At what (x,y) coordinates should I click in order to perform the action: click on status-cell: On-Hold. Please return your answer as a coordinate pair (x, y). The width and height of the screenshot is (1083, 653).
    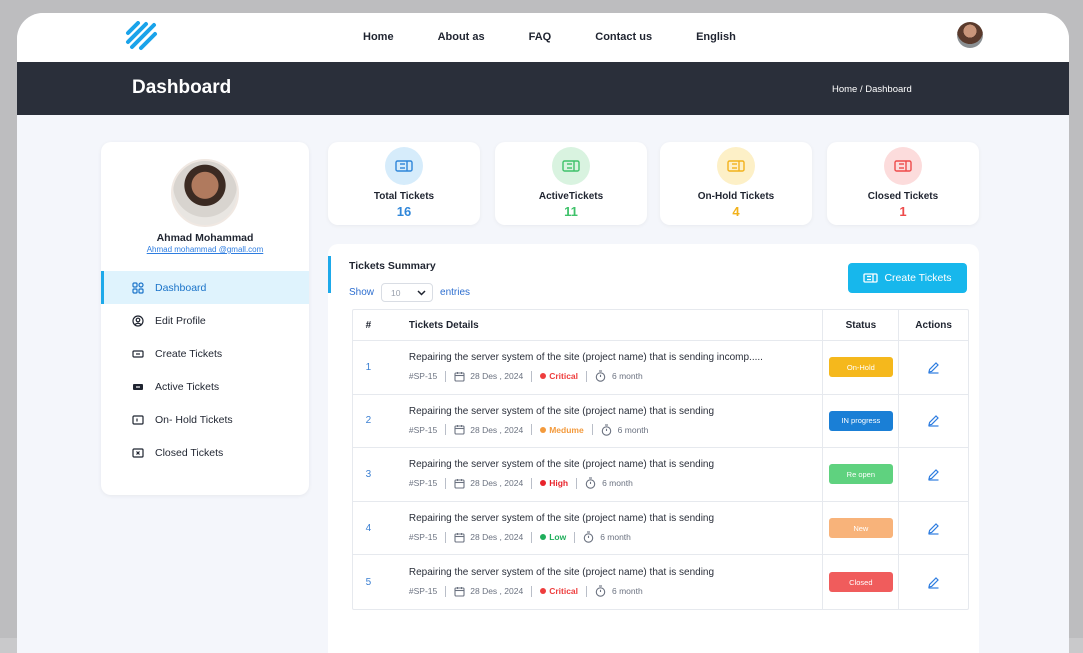
    Looking at the image, I should click on (860, 367).